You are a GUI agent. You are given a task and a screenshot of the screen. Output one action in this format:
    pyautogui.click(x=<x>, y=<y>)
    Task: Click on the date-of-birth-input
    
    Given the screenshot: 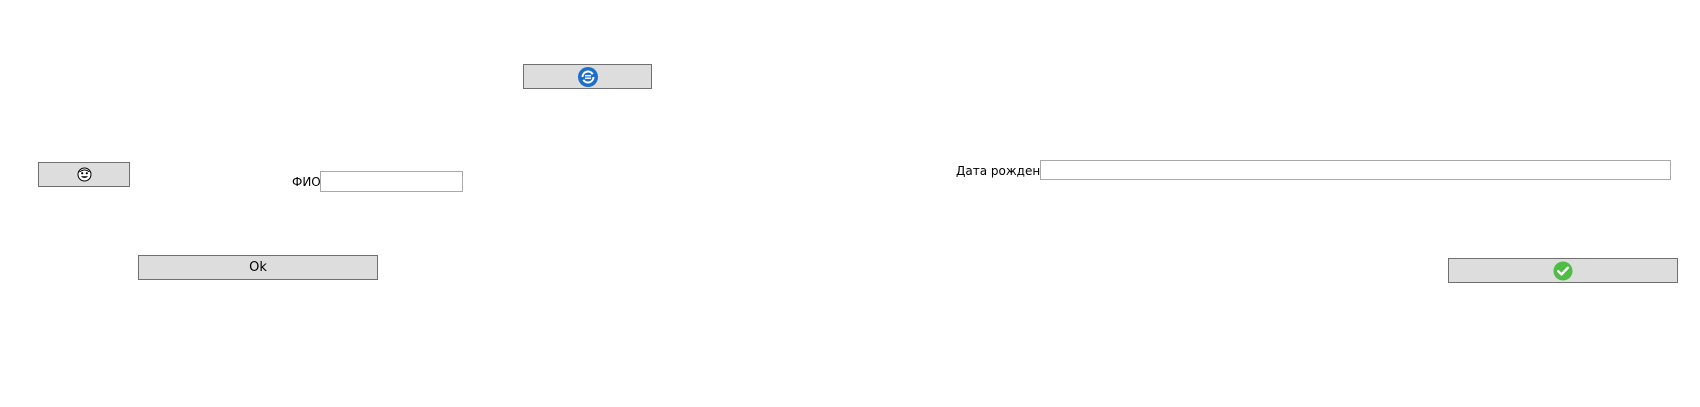 What is the action you would take?
    pyautogui.click(x=1355, y=170)
    